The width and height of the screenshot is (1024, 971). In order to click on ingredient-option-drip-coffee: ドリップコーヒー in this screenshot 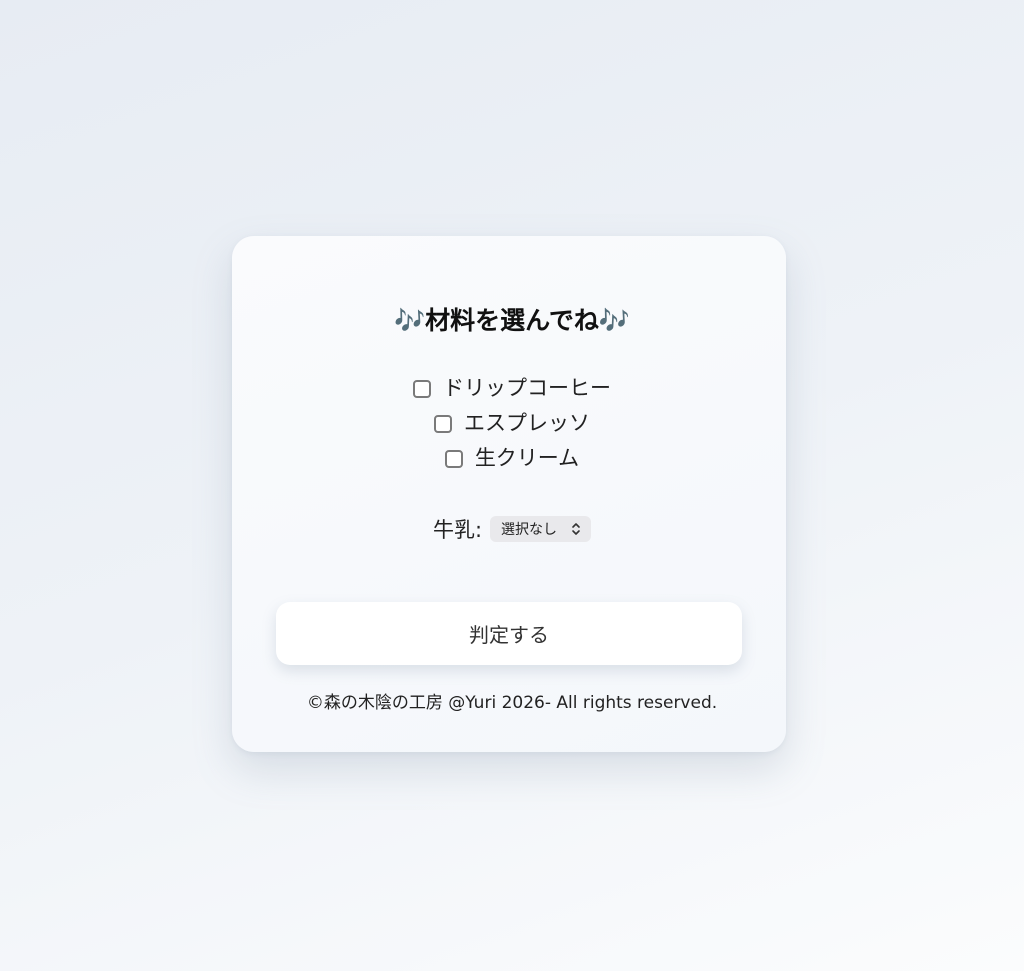, I will do `click(512, 386)`.